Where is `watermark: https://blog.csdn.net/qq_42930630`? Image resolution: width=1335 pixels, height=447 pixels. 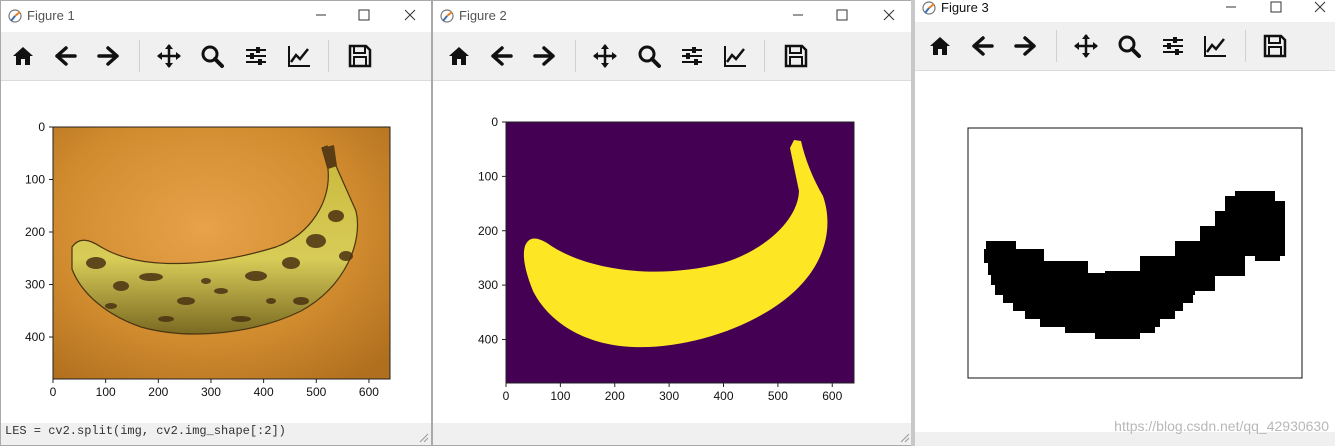
watermark: https://blog.csdn.net/qq_42930630 is located at coordinates (1221, 426).